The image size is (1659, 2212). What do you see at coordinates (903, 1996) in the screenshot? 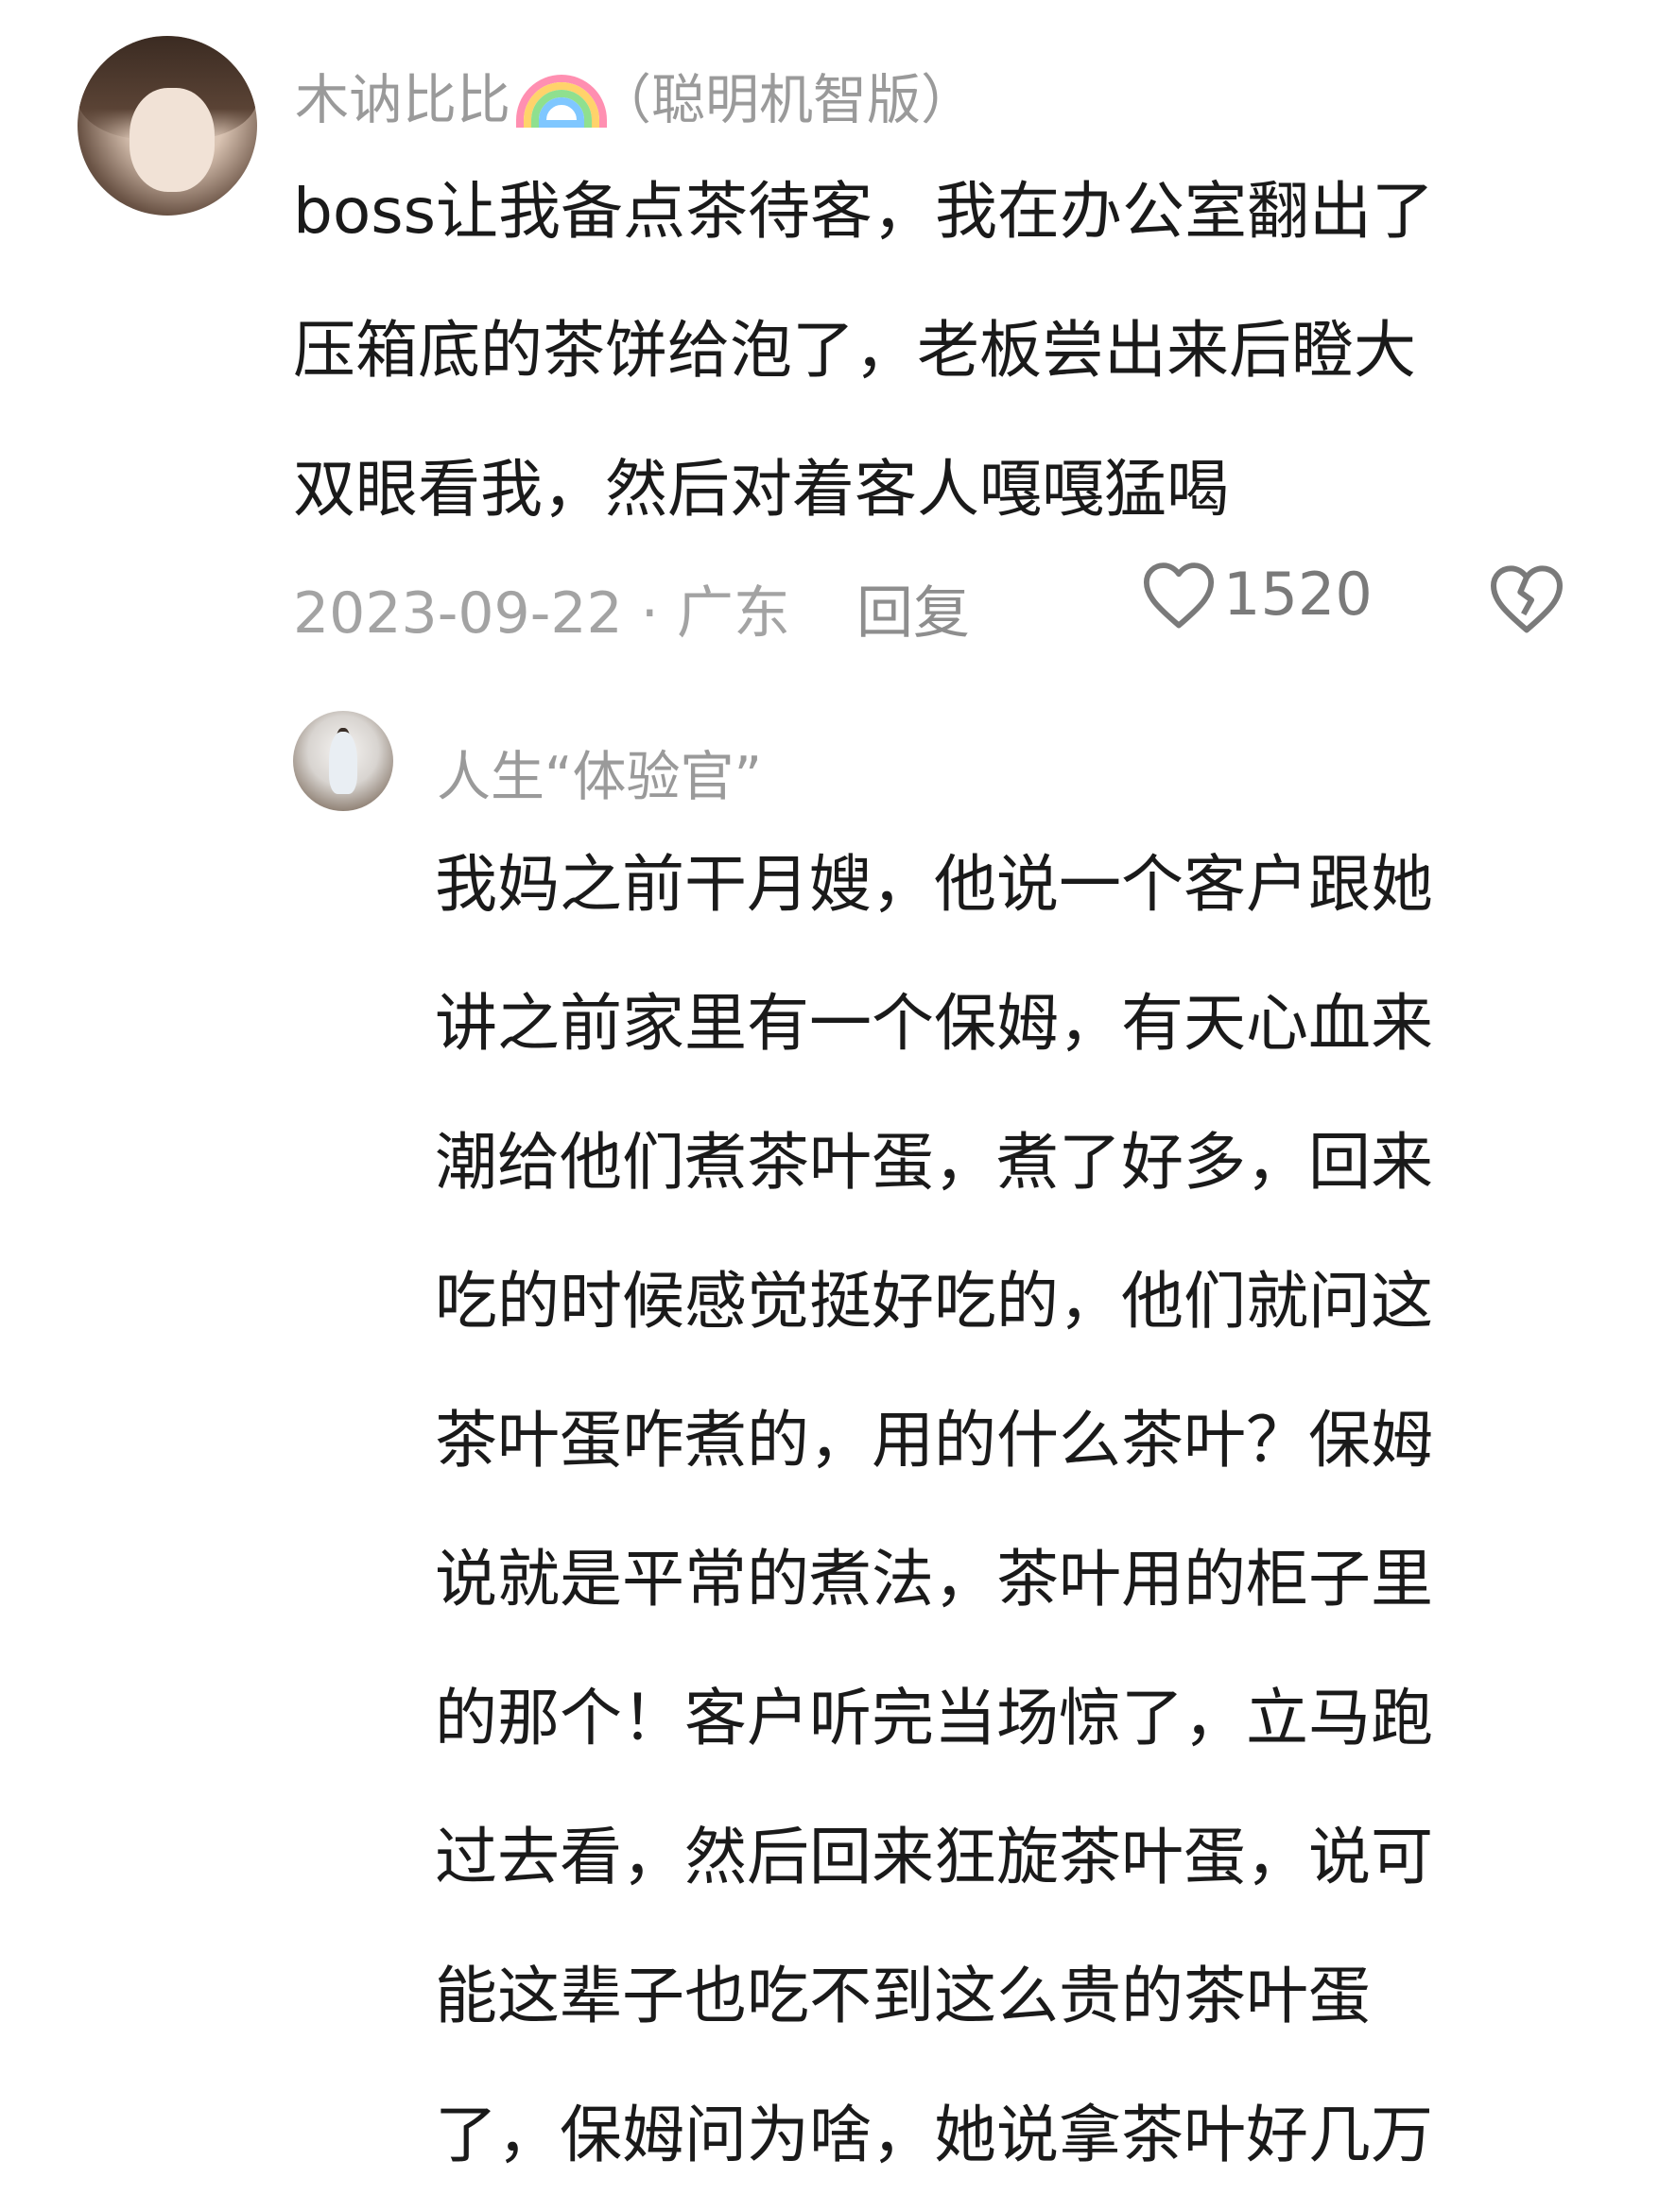
I see `reply-line: 能这辈子也吃不到这么贵的茶叶蛋` at bounding box center [903, 1996].